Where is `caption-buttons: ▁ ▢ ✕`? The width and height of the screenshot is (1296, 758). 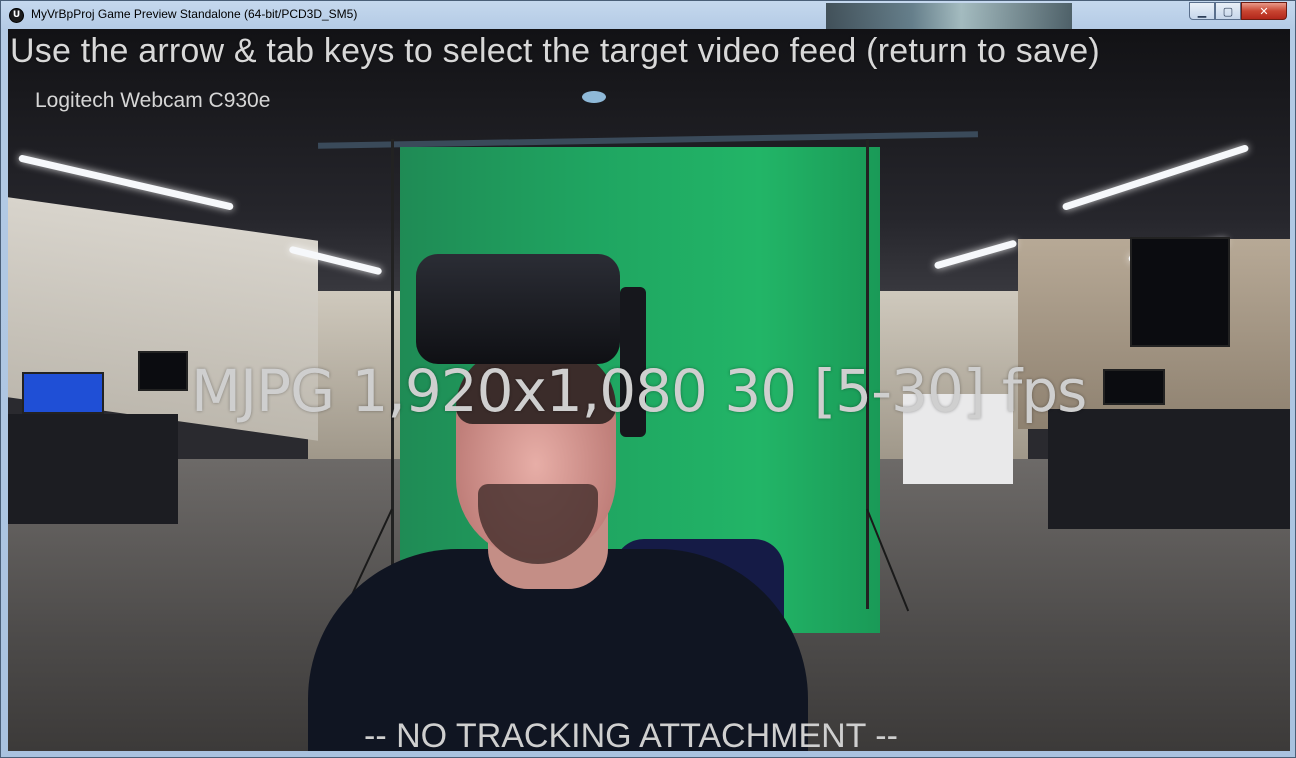 caption-buttons: ▁ ▢ ✕ is located at coordinates (1238, 11).